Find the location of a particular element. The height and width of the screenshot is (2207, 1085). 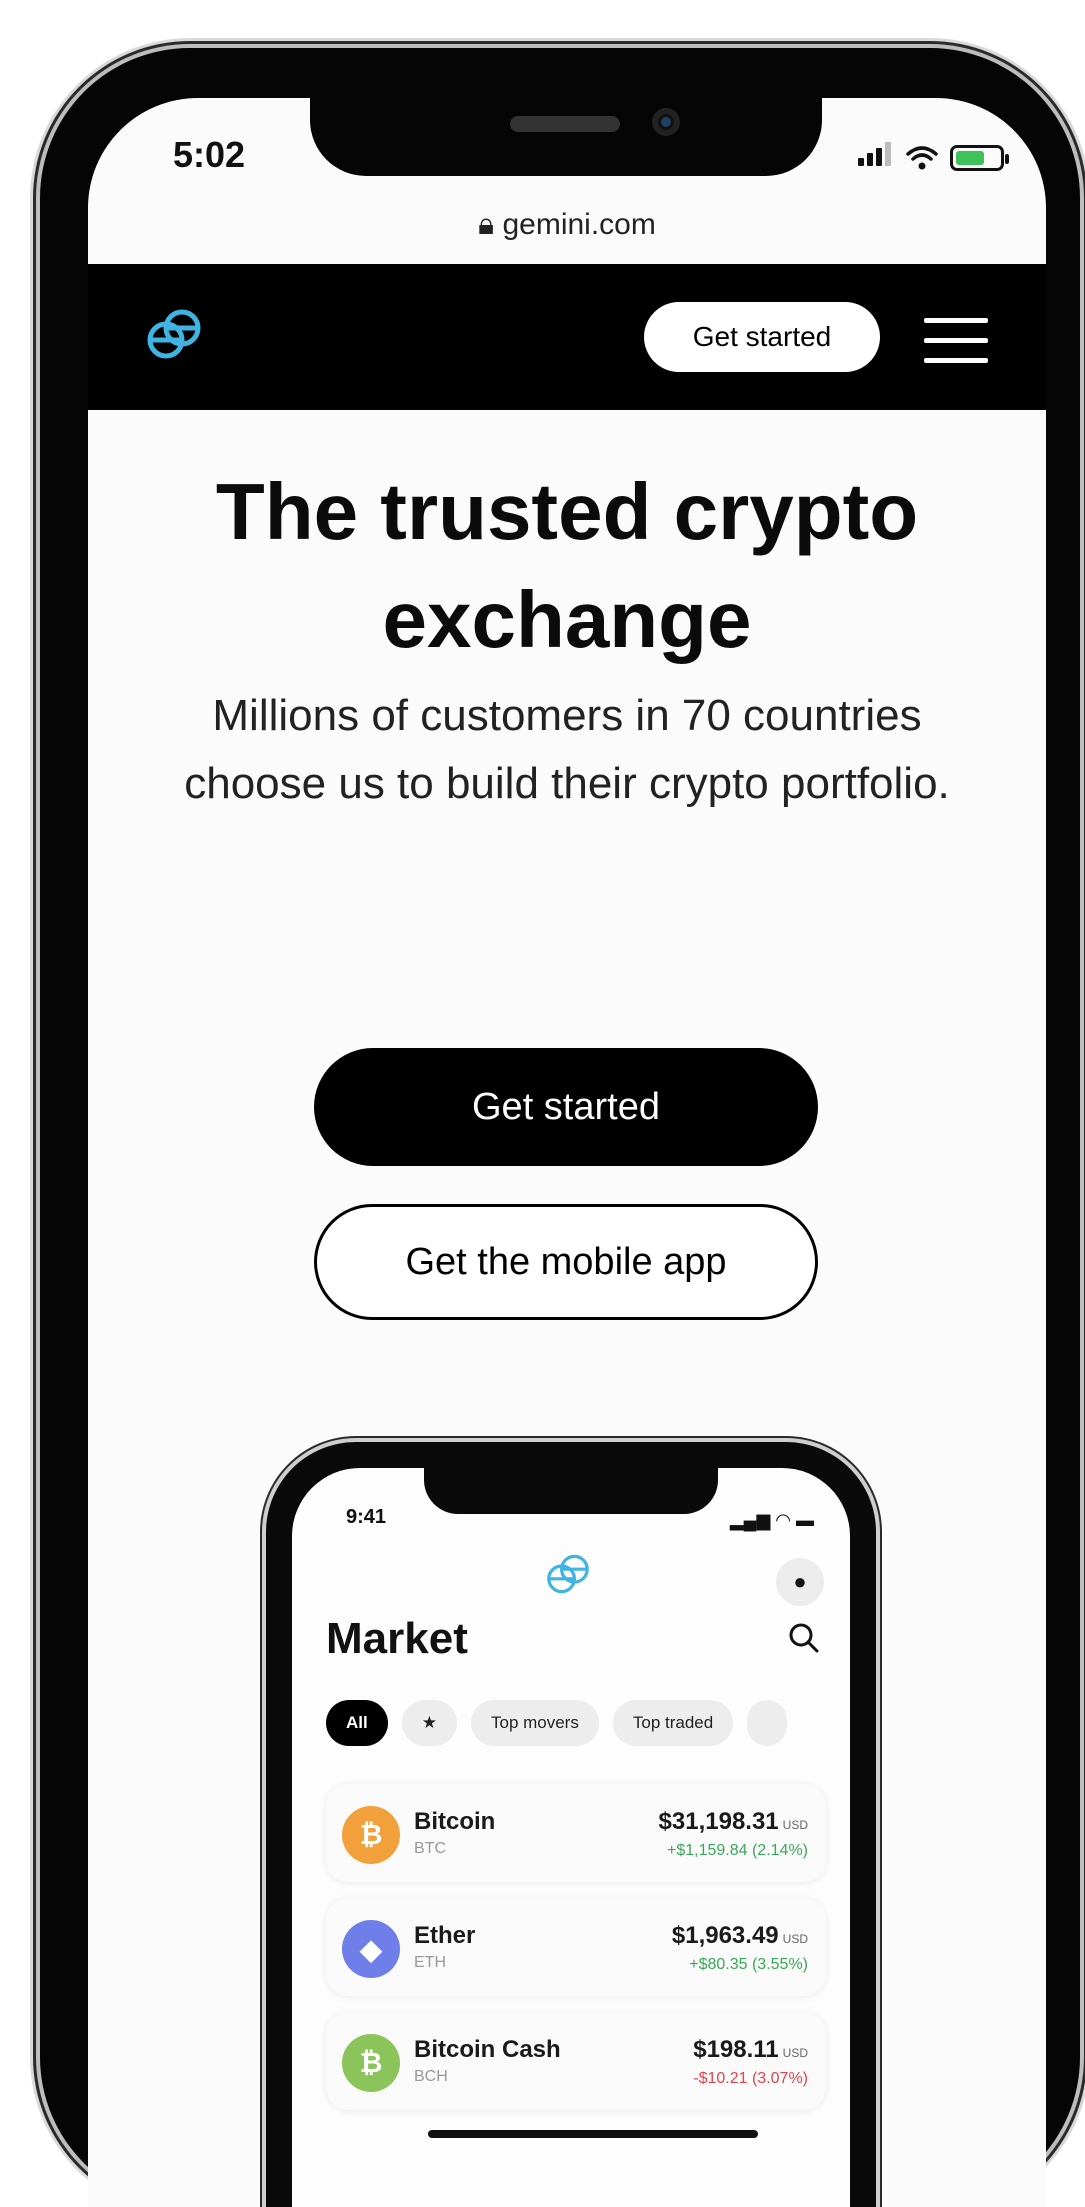

get-mobile-app-button: Get the mobile app is located at coordinates (566, 1262).